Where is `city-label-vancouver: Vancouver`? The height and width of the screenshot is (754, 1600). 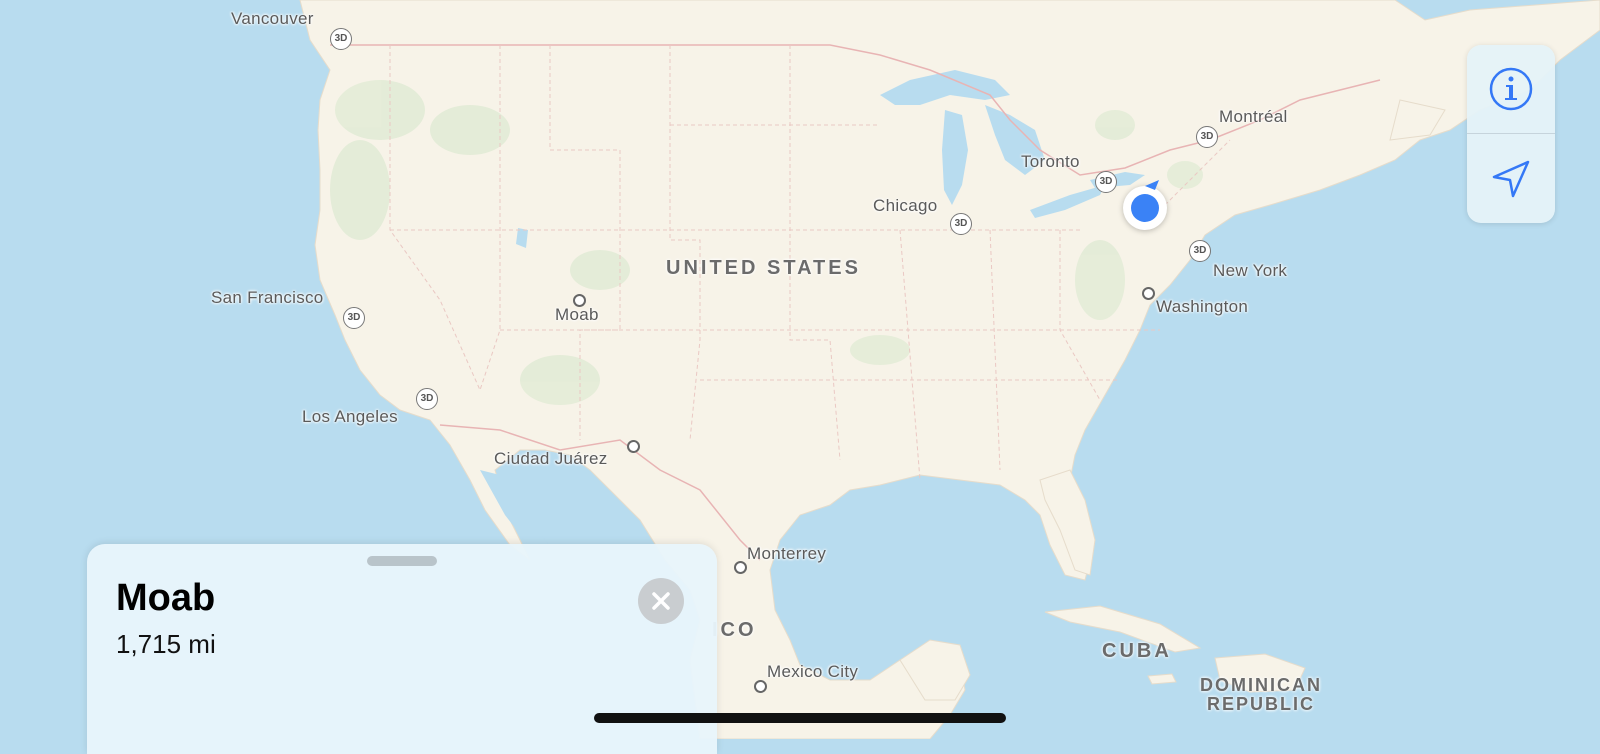 city-label-vancouver: Vancouver is located at coordinates (272, 19).